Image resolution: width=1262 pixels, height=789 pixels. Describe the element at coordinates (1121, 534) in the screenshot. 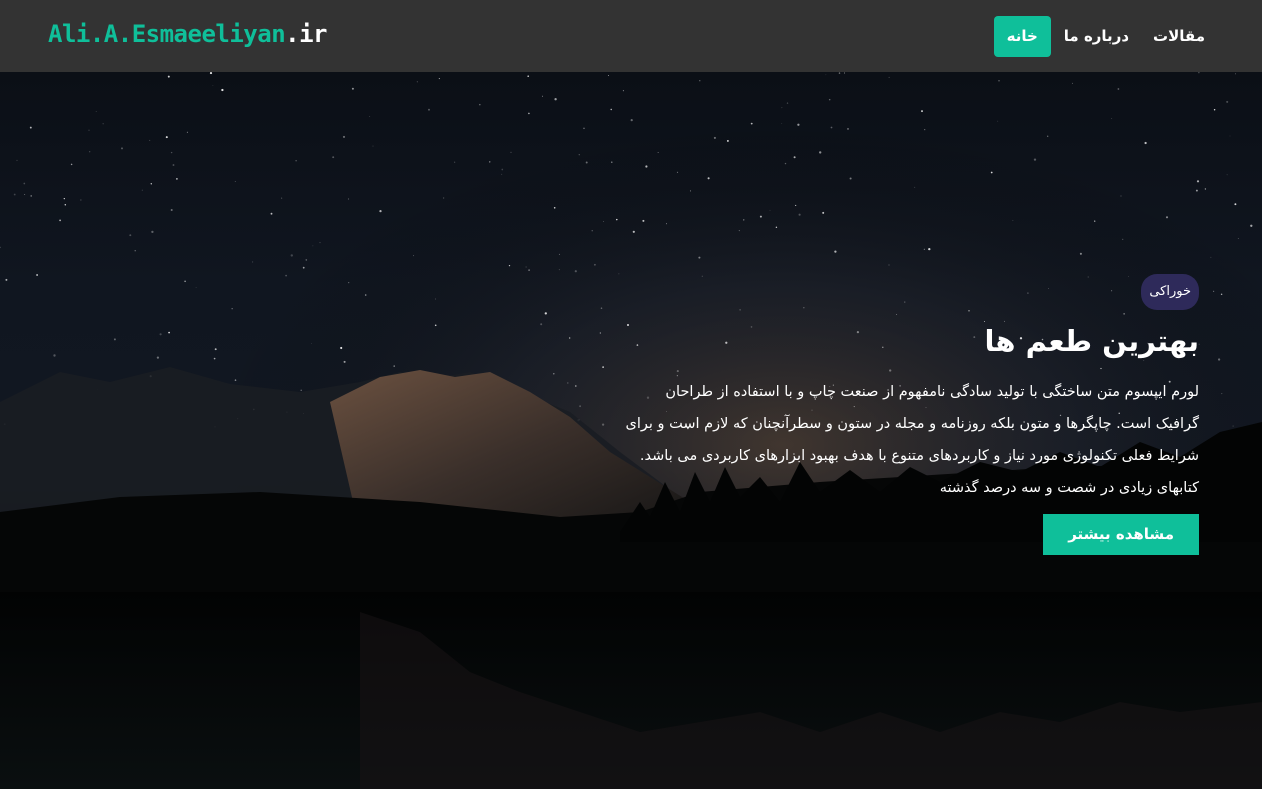

I see `view-more-button: مشاهده بیشتر` at that location.